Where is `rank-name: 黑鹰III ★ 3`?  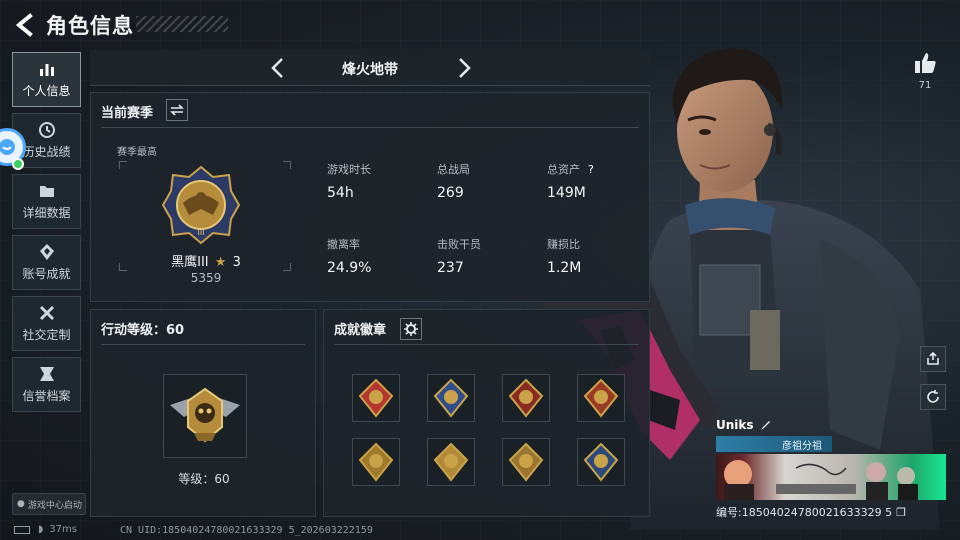 rank-name: 黑鹰III ★ 3 is located at coordinates (206, 262).